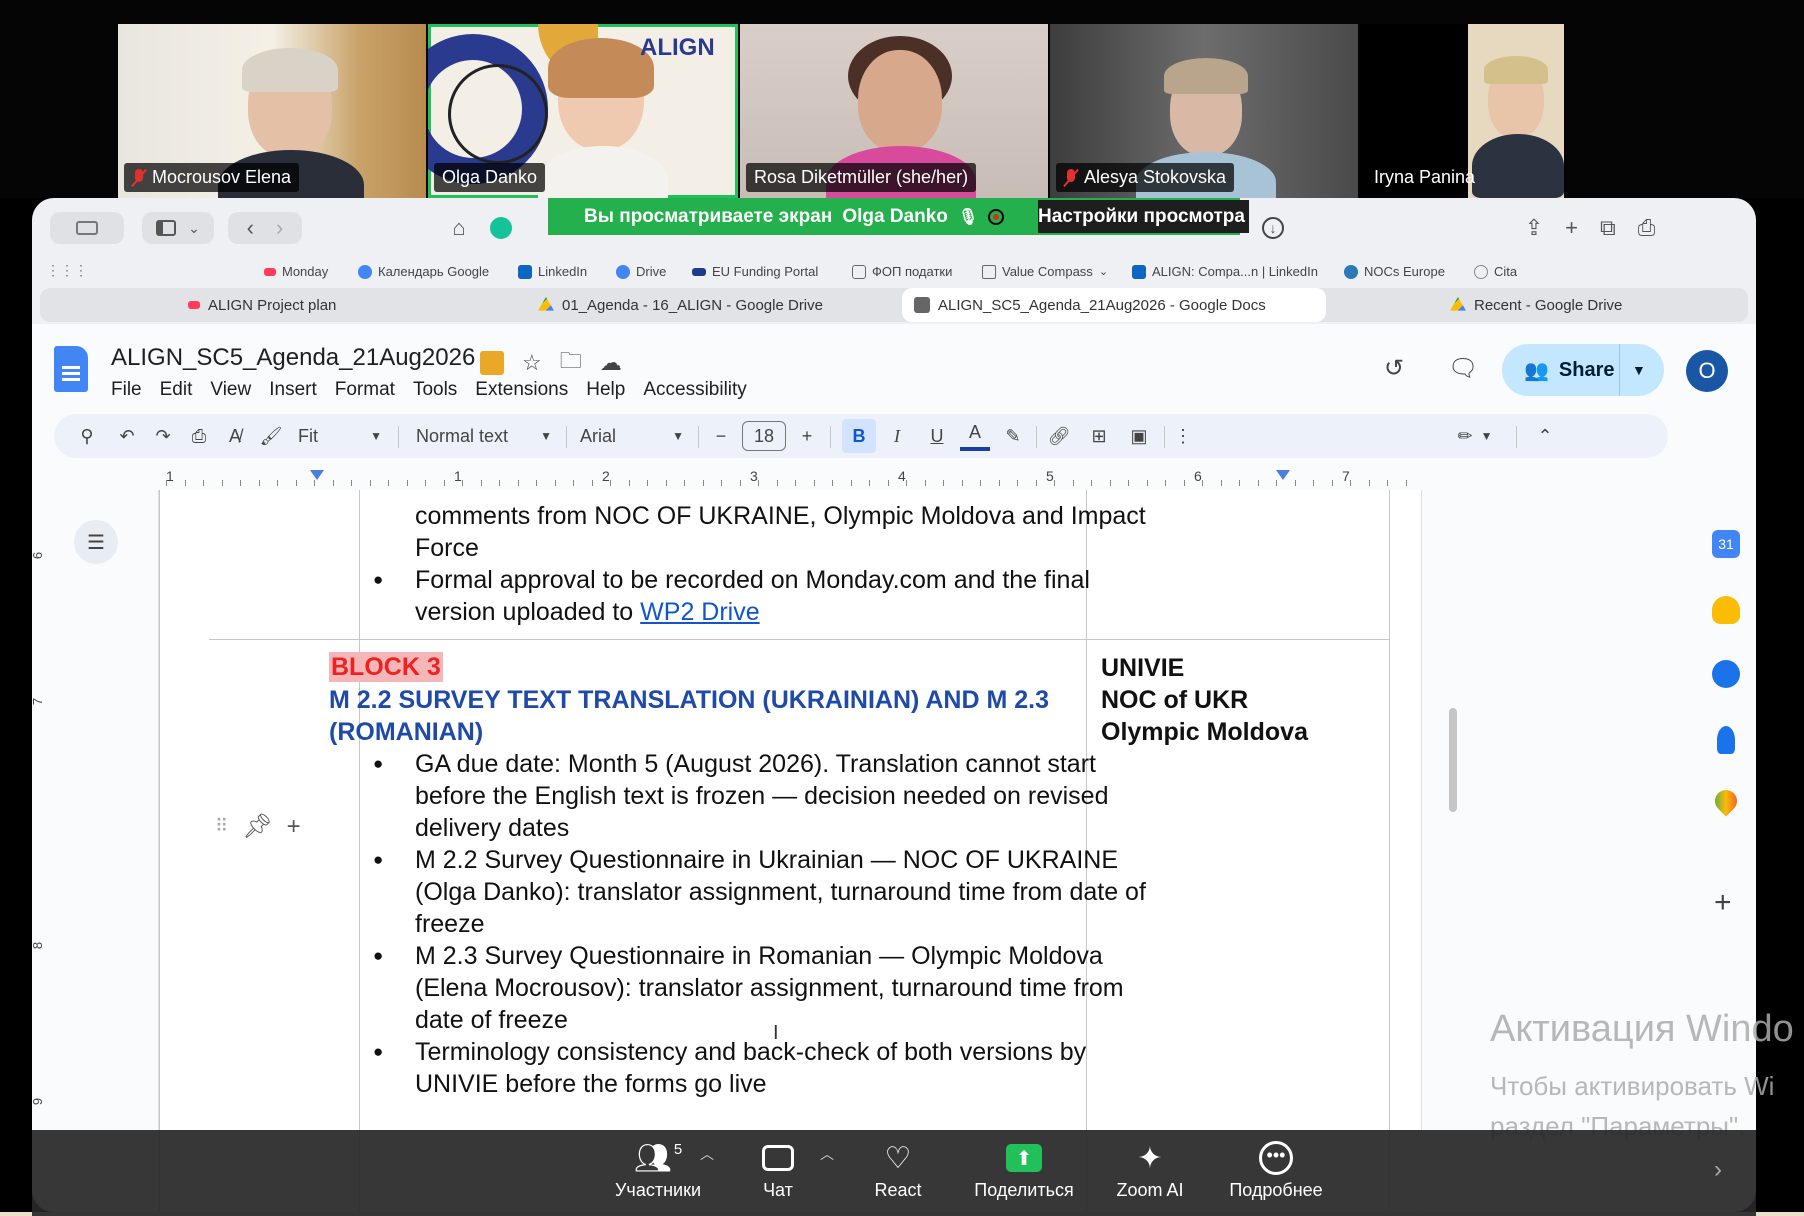  Describe the element at coordinates (1545, 436) in the screenshot. I see `collapse-toolbar-icon: ⌃` at that location.